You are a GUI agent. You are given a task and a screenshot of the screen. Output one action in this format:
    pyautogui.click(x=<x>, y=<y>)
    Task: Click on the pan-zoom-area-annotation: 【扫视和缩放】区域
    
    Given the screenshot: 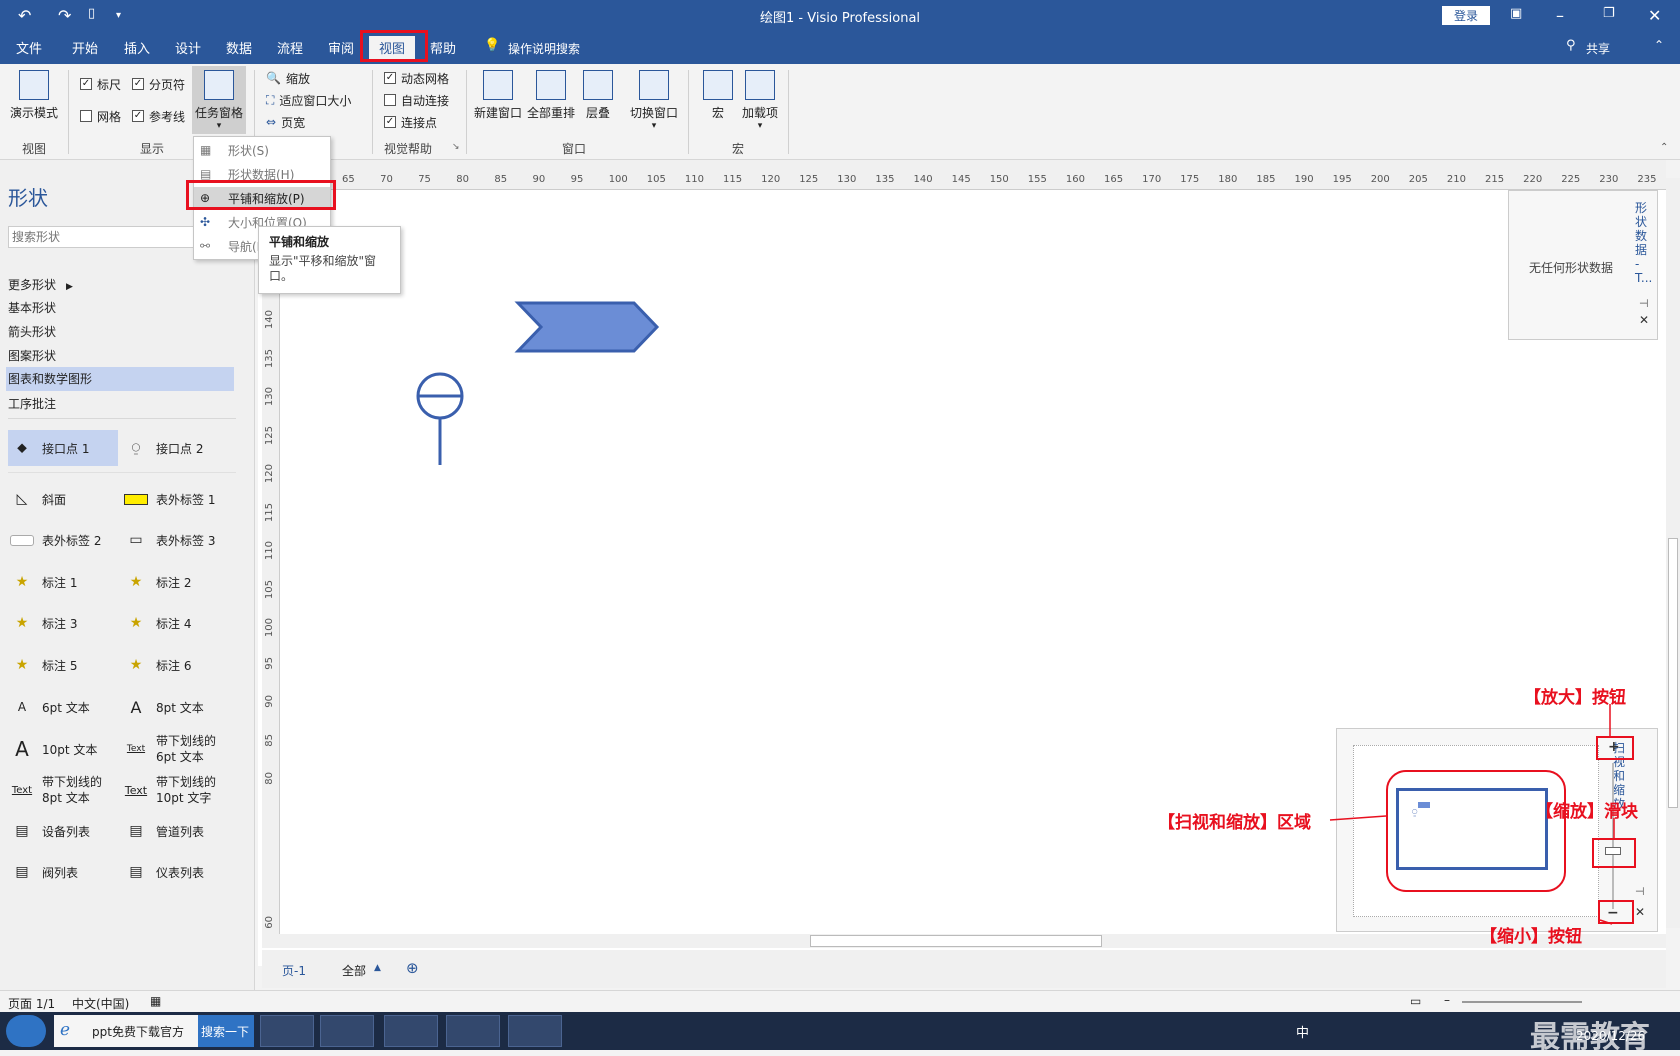 What is the action you would take?
    pyautogui.click(x=1234, y=823)
    